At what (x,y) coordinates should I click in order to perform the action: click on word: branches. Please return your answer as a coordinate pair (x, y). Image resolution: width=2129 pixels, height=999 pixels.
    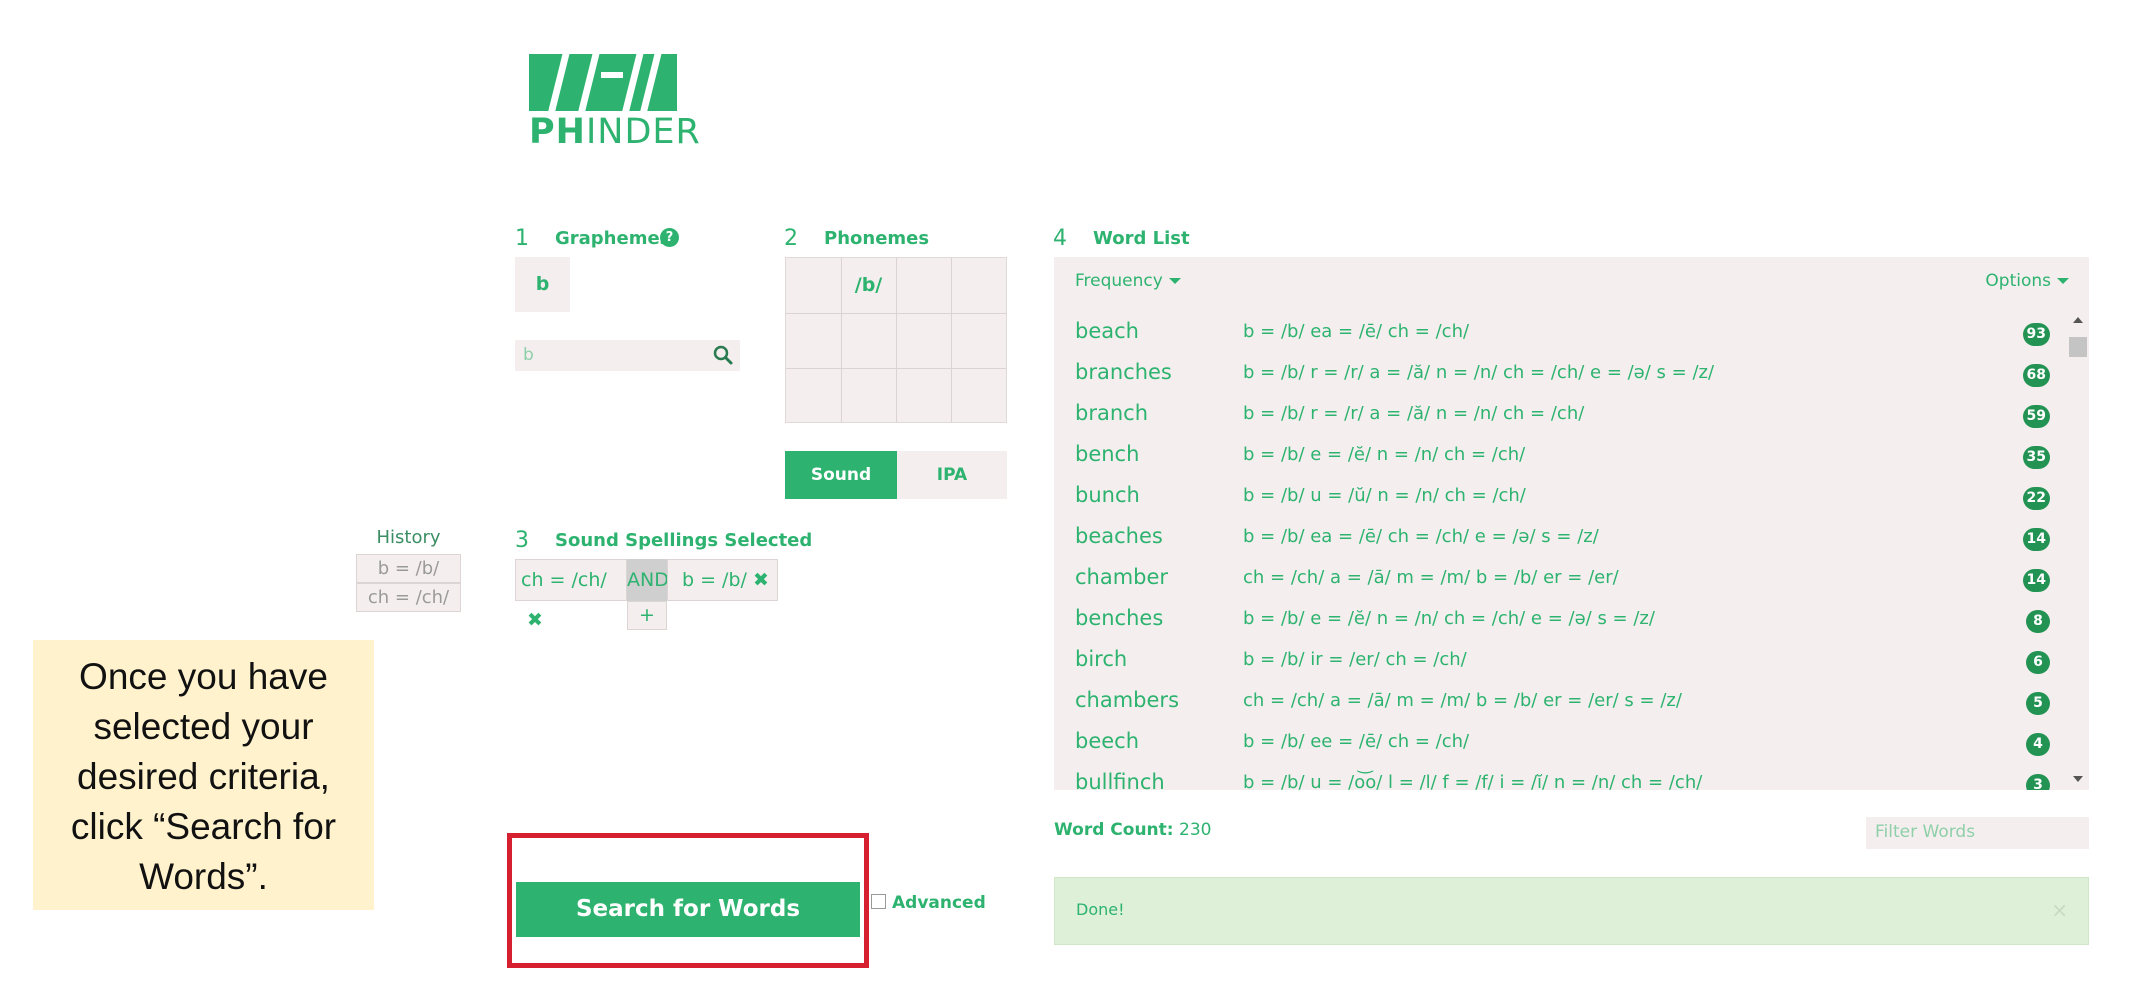
    Looking at the image, I should click on (1123, 372).